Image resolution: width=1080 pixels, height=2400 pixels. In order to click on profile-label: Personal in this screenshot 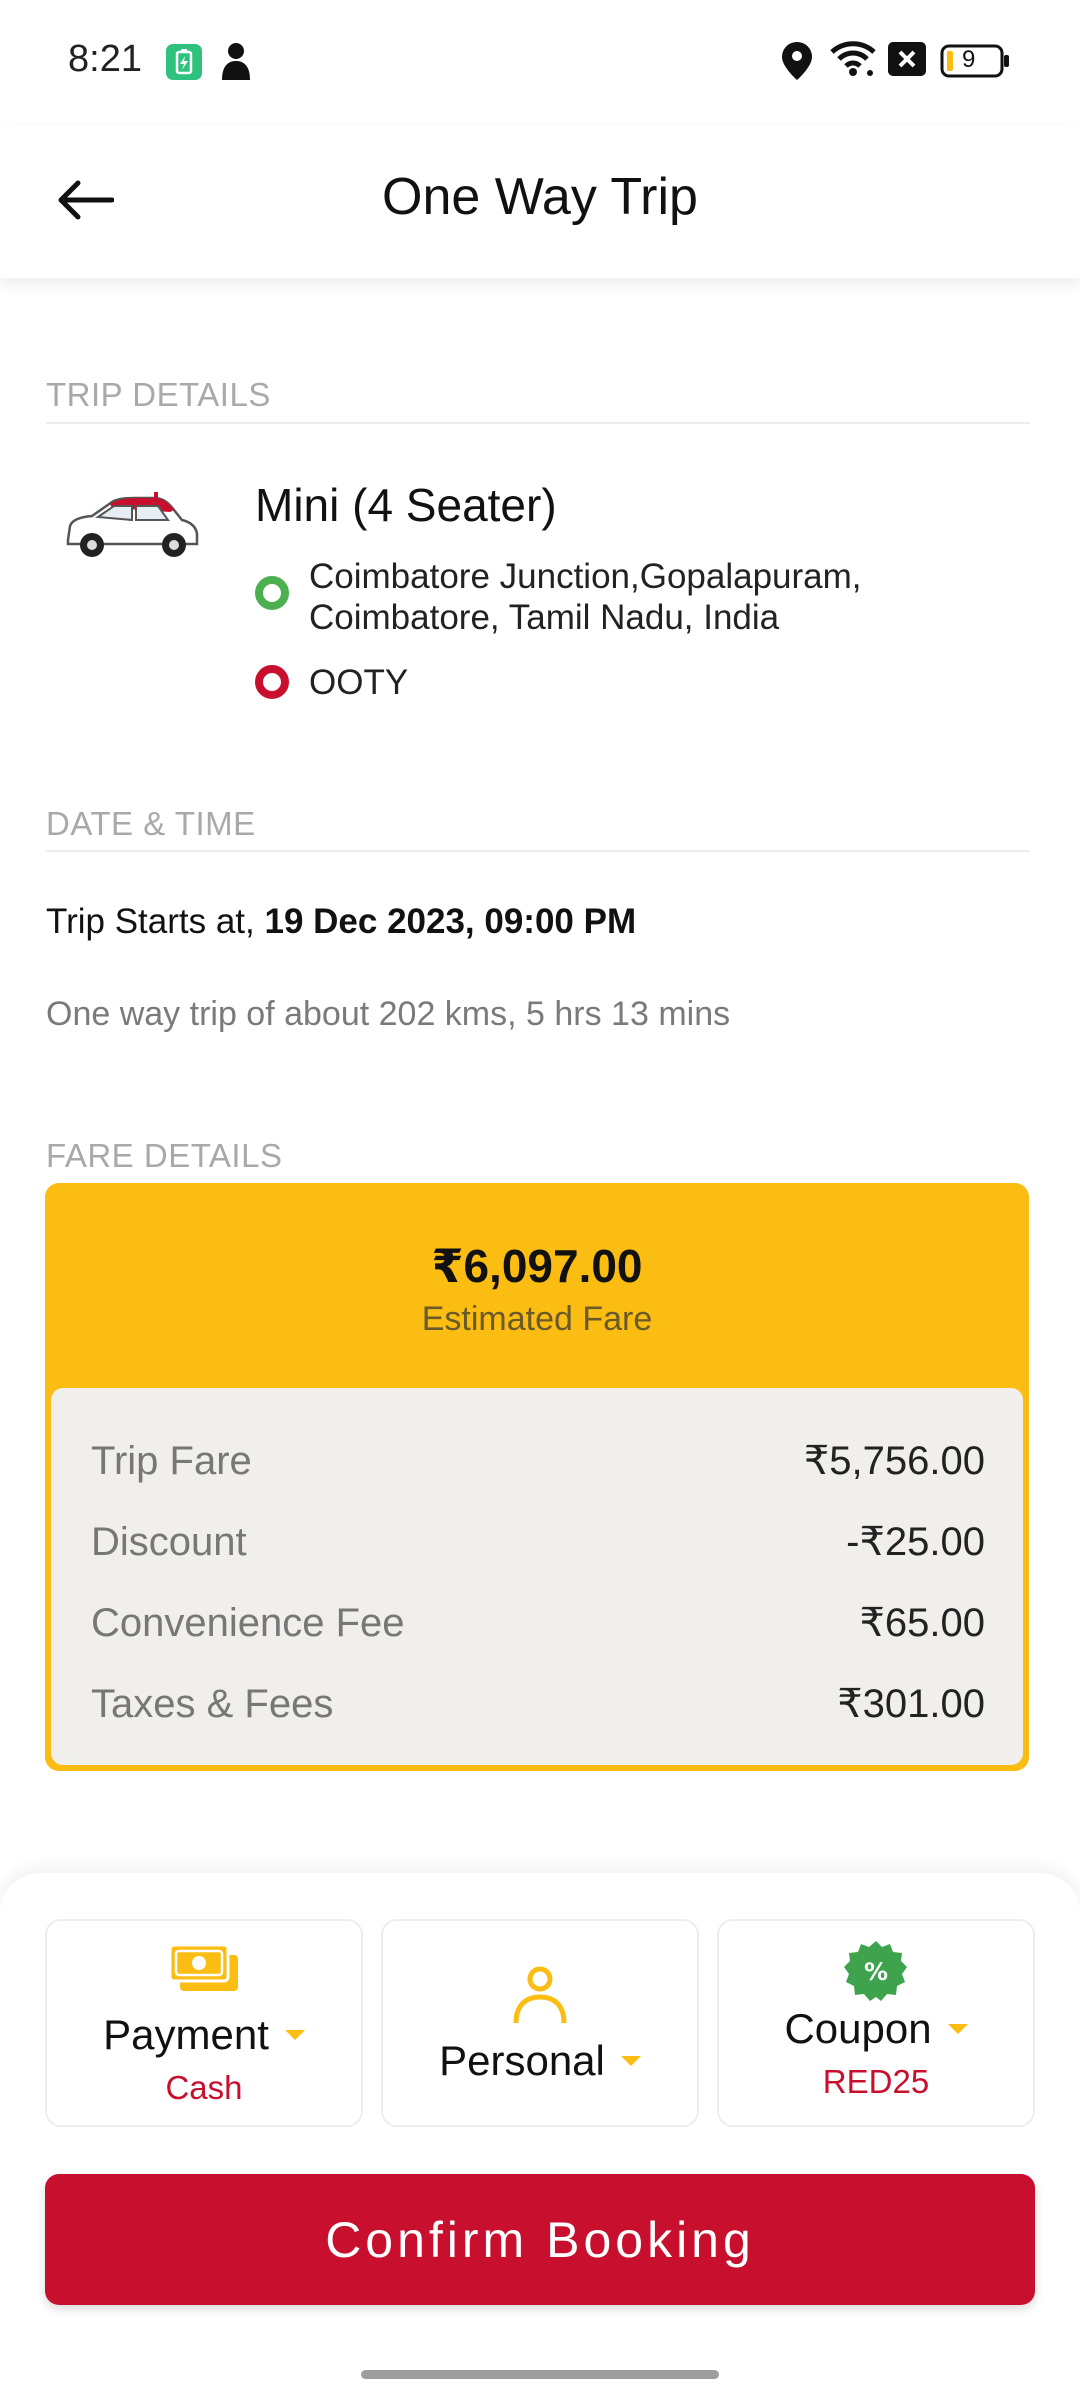, I will do `click(522, 2060)`.